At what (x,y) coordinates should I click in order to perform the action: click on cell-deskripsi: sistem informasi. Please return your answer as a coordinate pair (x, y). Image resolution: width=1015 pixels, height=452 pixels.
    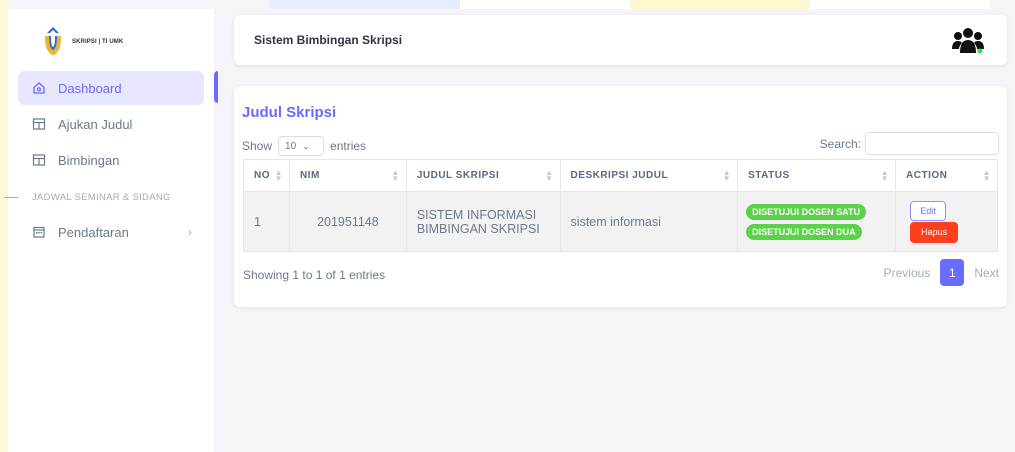
    Looking at the image, I should click on (649, 221).